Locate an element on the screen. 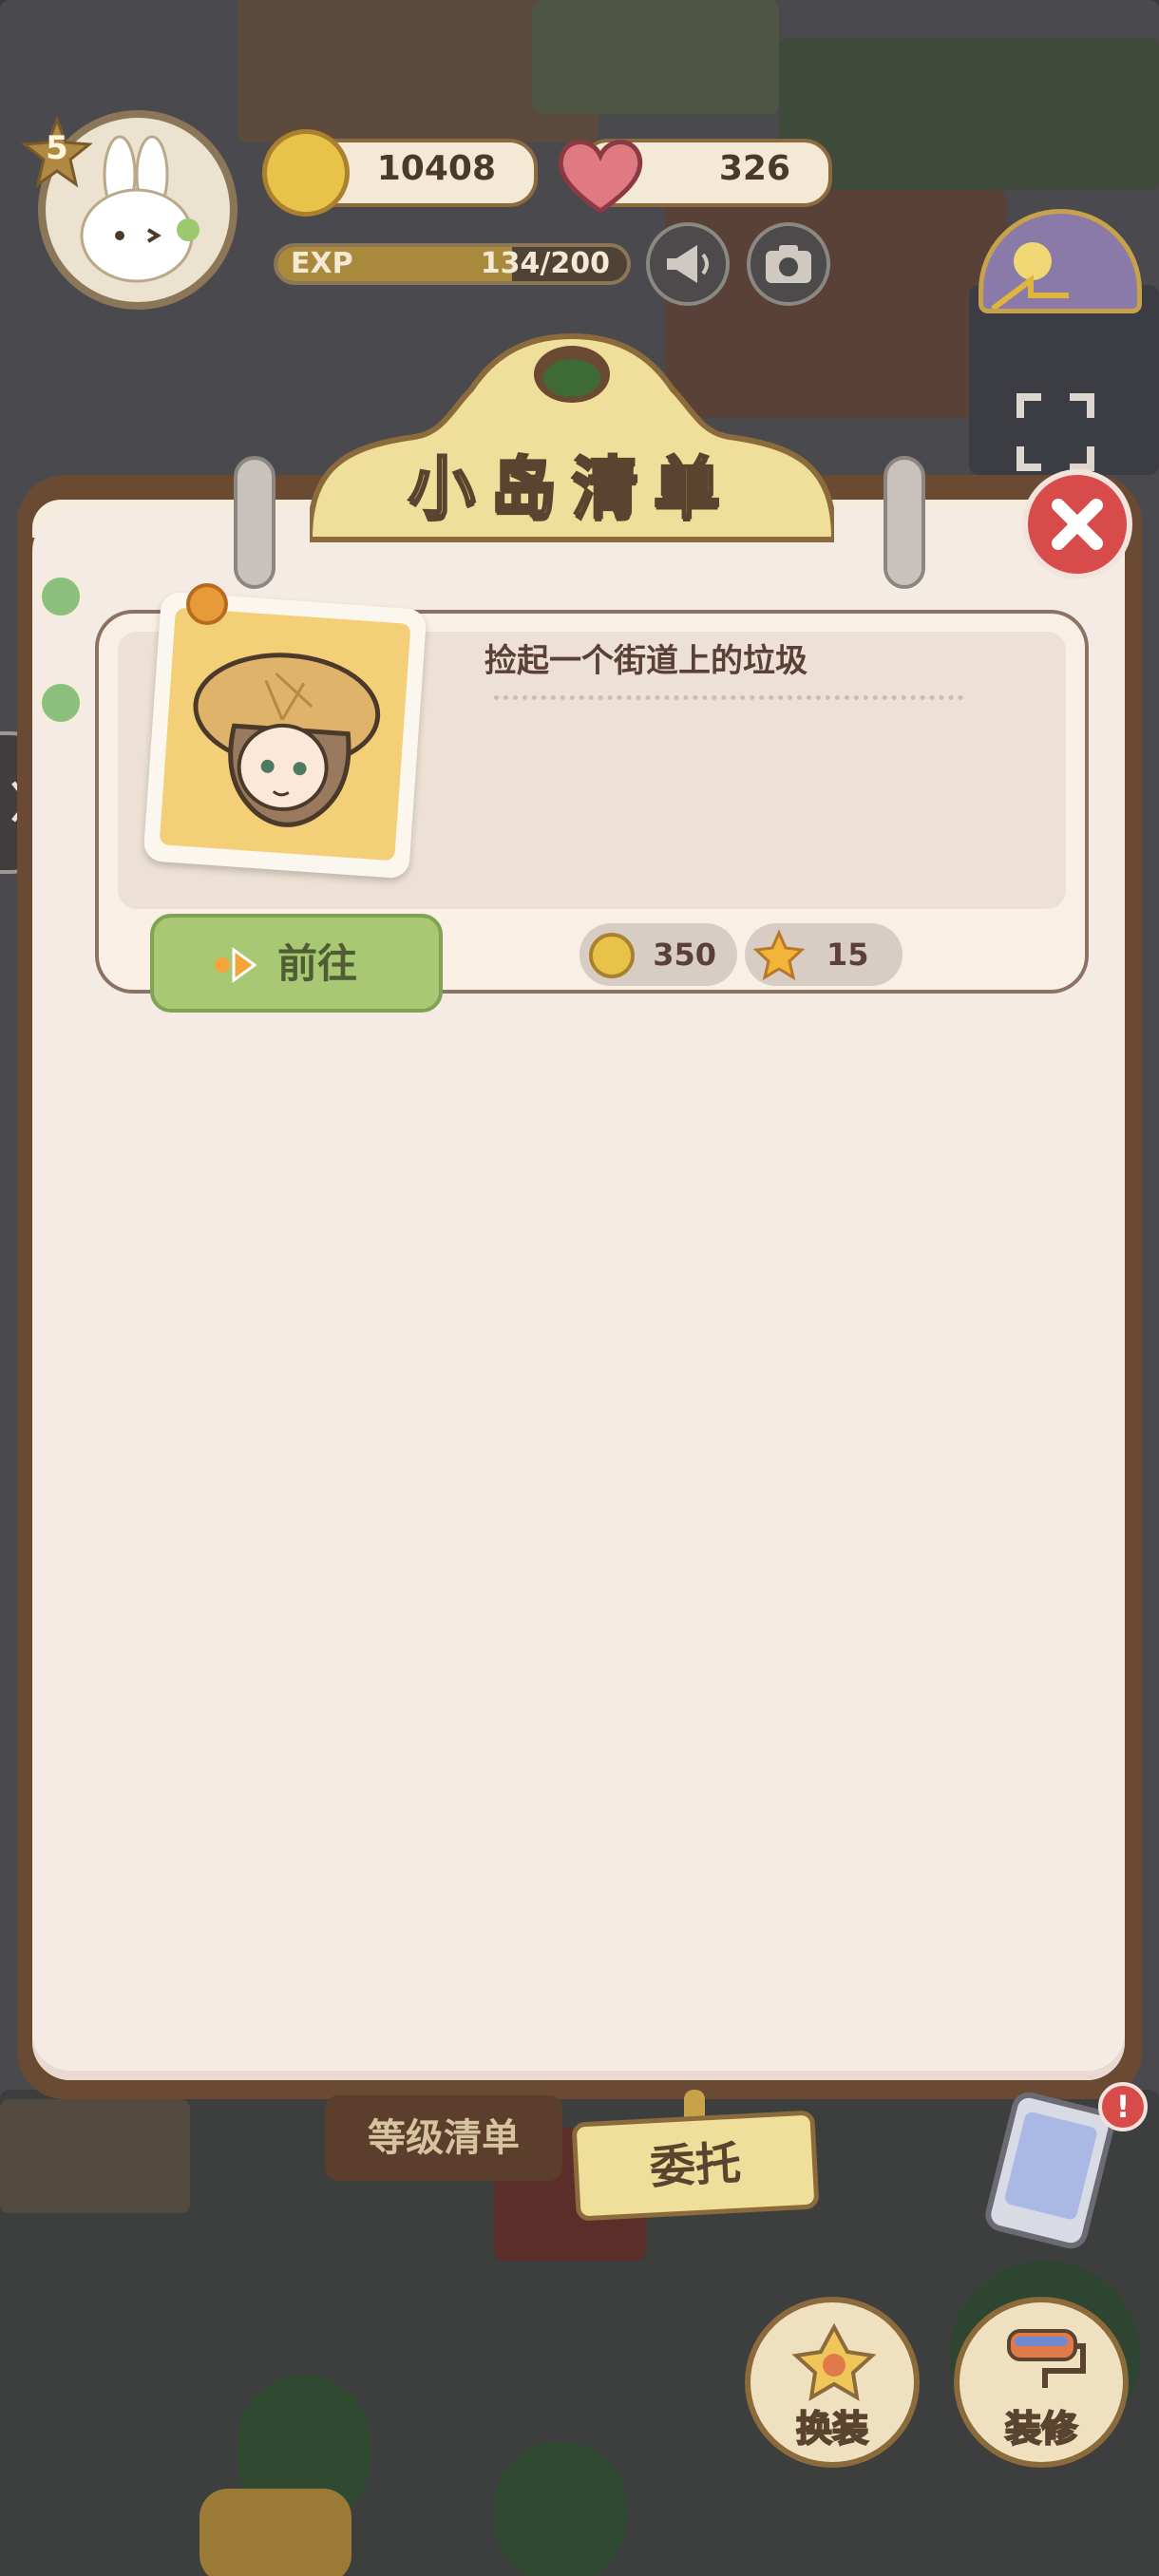 This screenshot has height=2576, width=1159. level-badge: 5 is located at coordinates (57, 151).